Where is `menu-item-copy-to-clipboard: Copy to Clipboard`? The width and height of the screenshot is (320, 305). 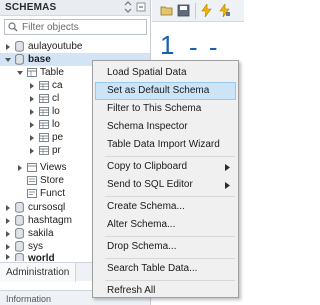
menu-item-copy-to-clipboard: Copy to Clipboard is located at coordinates (165, 167).